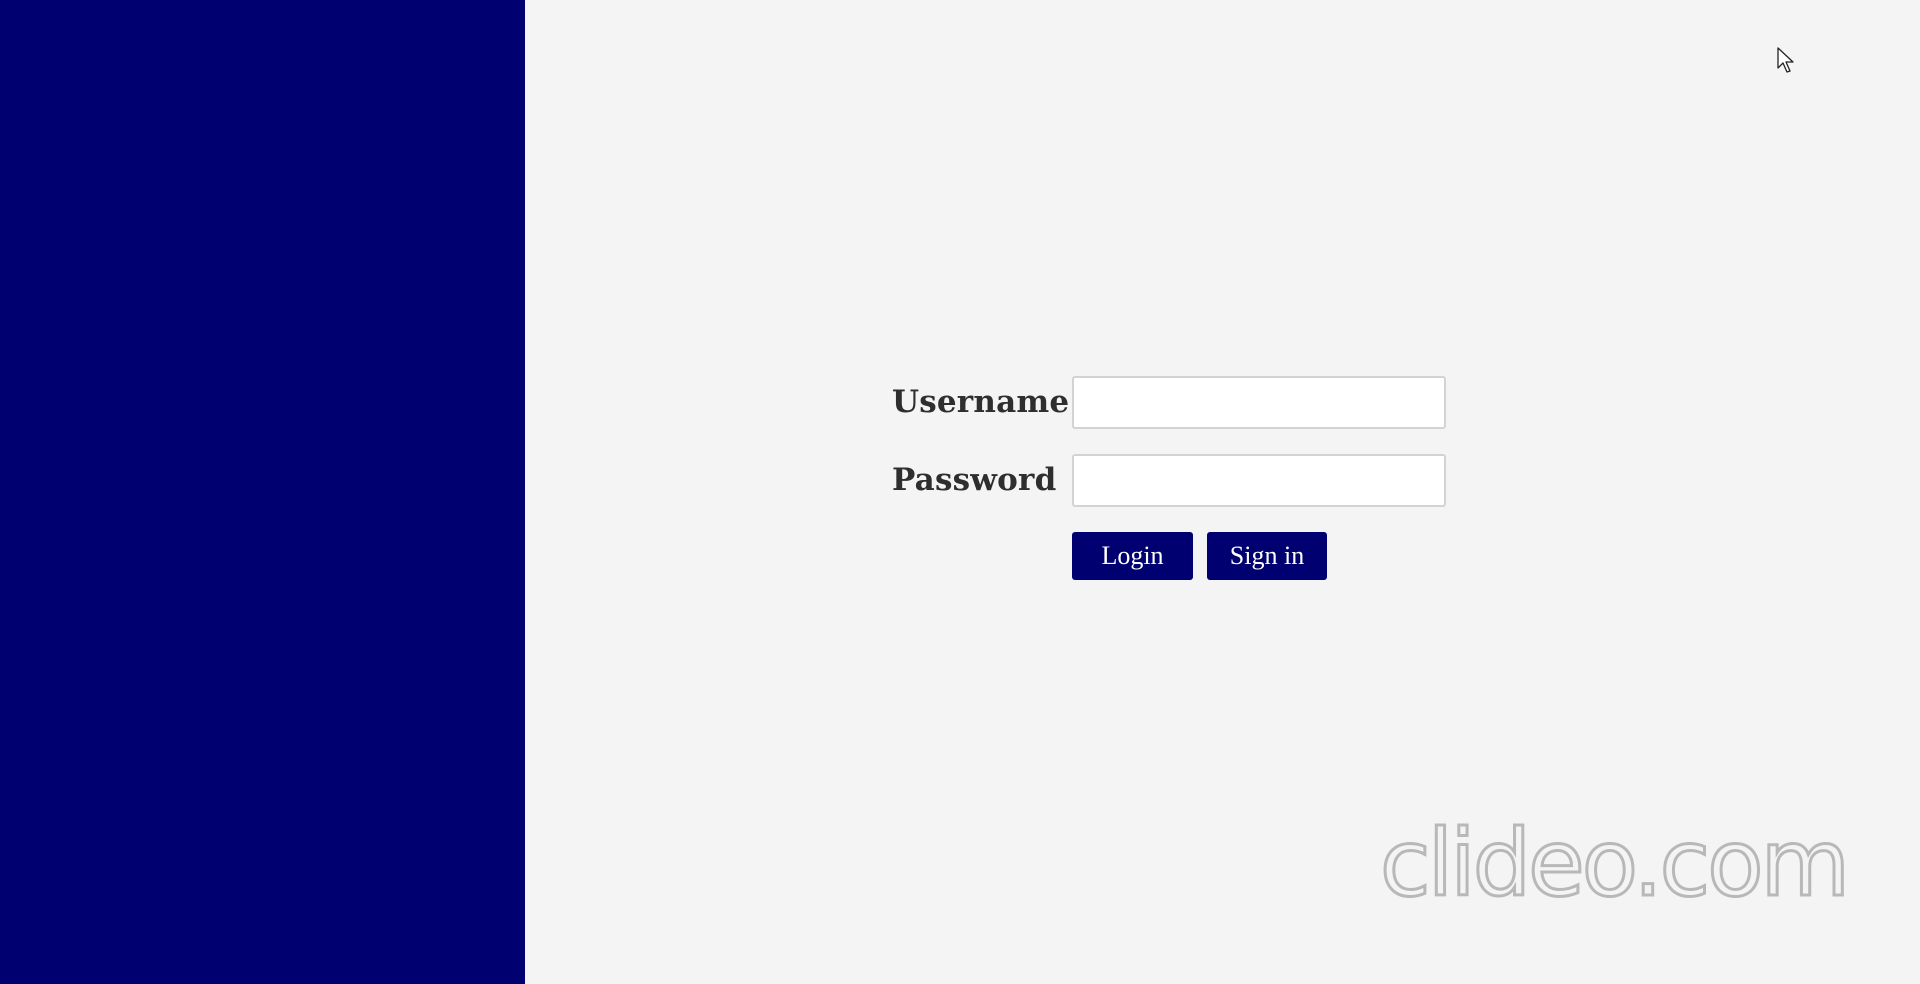 The height and width of the screenshot is (984, 1920). I want to click on password-label: Password, so click(974, 480).